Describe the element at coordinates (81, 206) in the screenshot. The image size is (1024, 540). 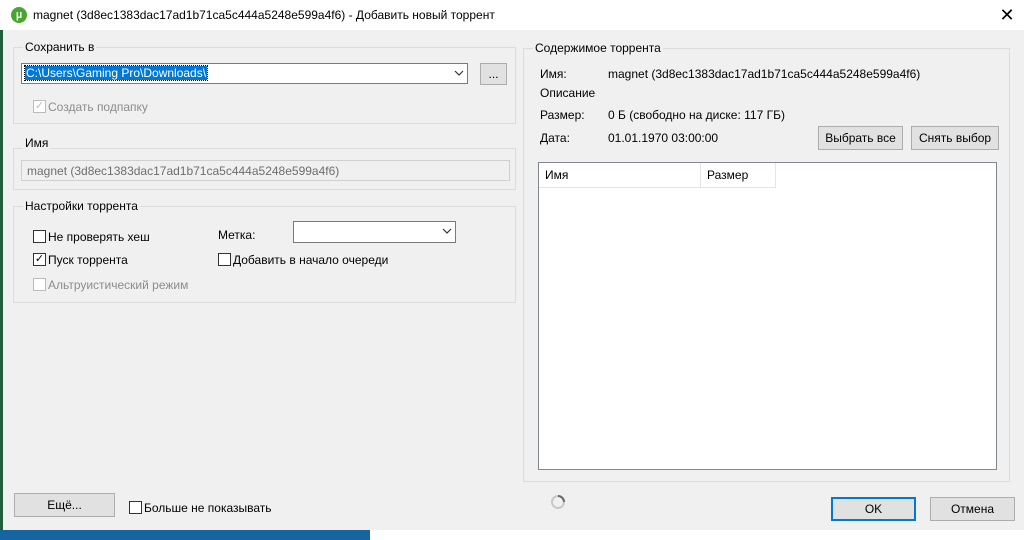
I see `torrent-settings-label: Настройки торрента` at that location.